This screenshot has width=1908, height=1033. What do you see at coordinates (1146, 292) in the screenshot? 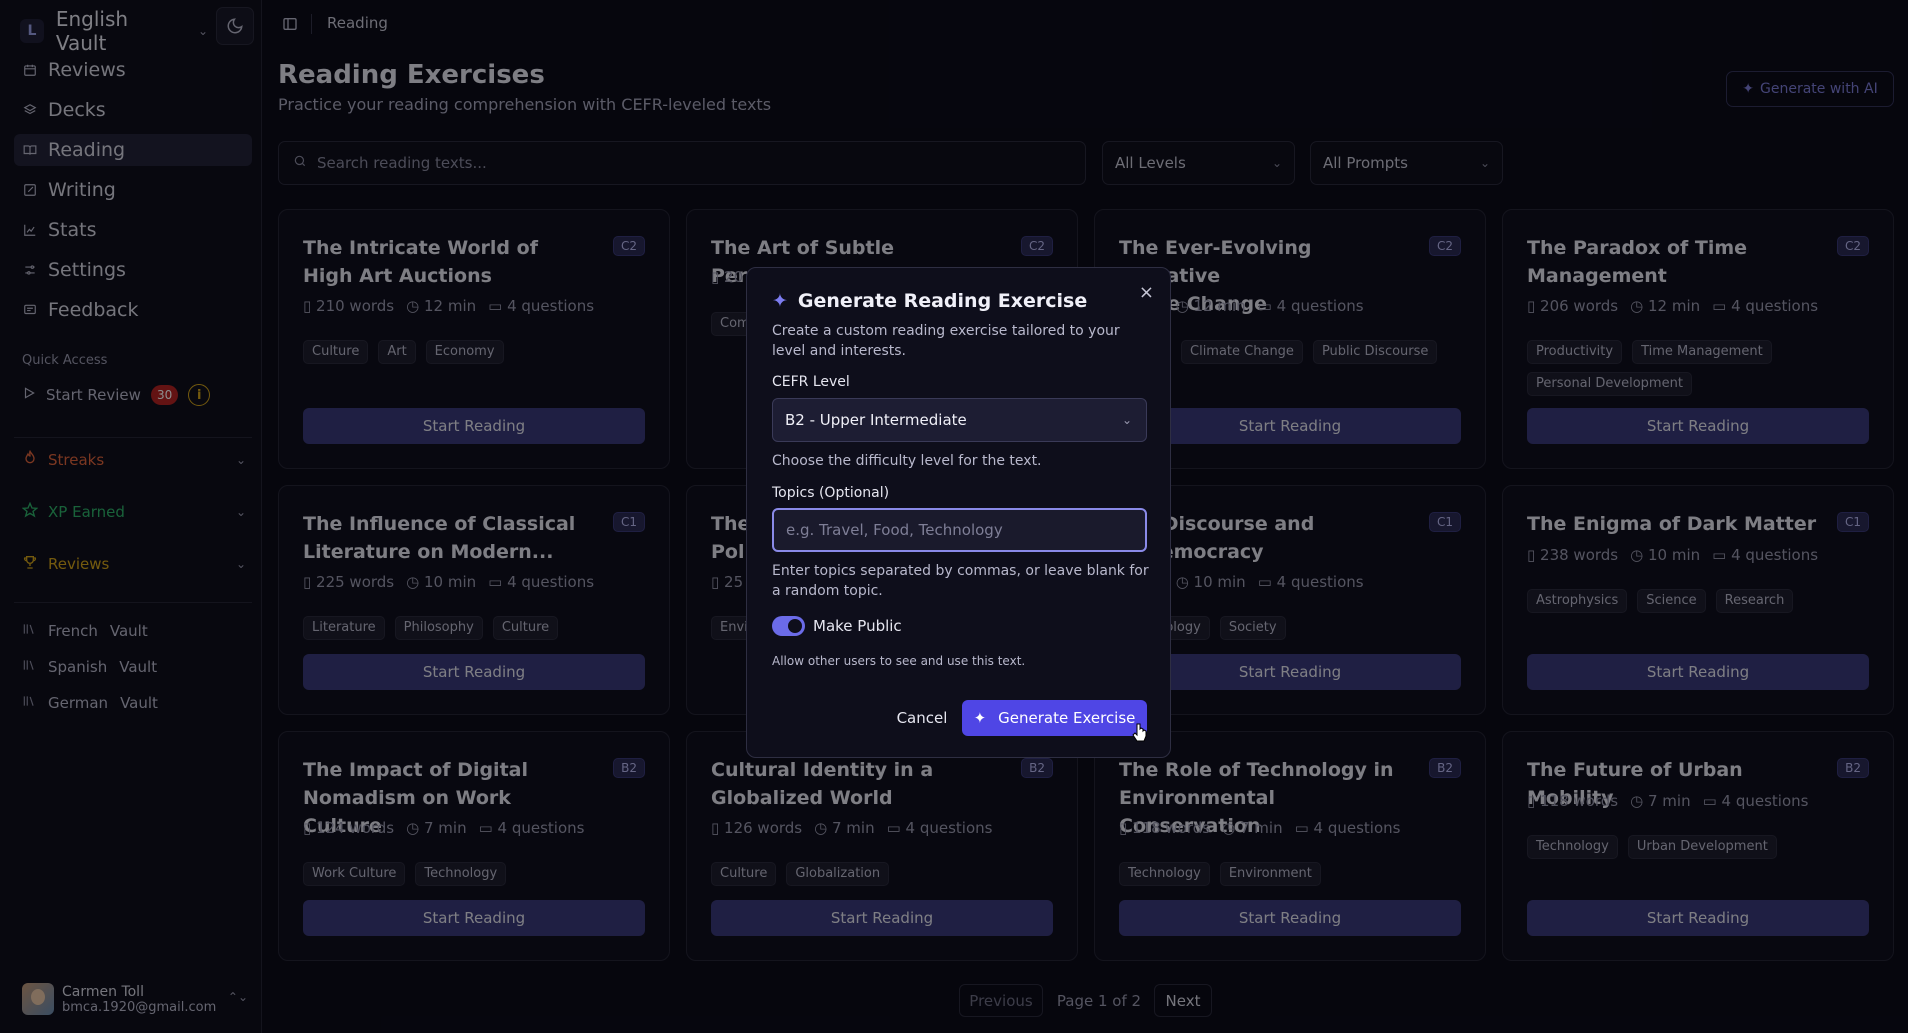
I see `close-icon: ×` at bounding box center [1146, 292].